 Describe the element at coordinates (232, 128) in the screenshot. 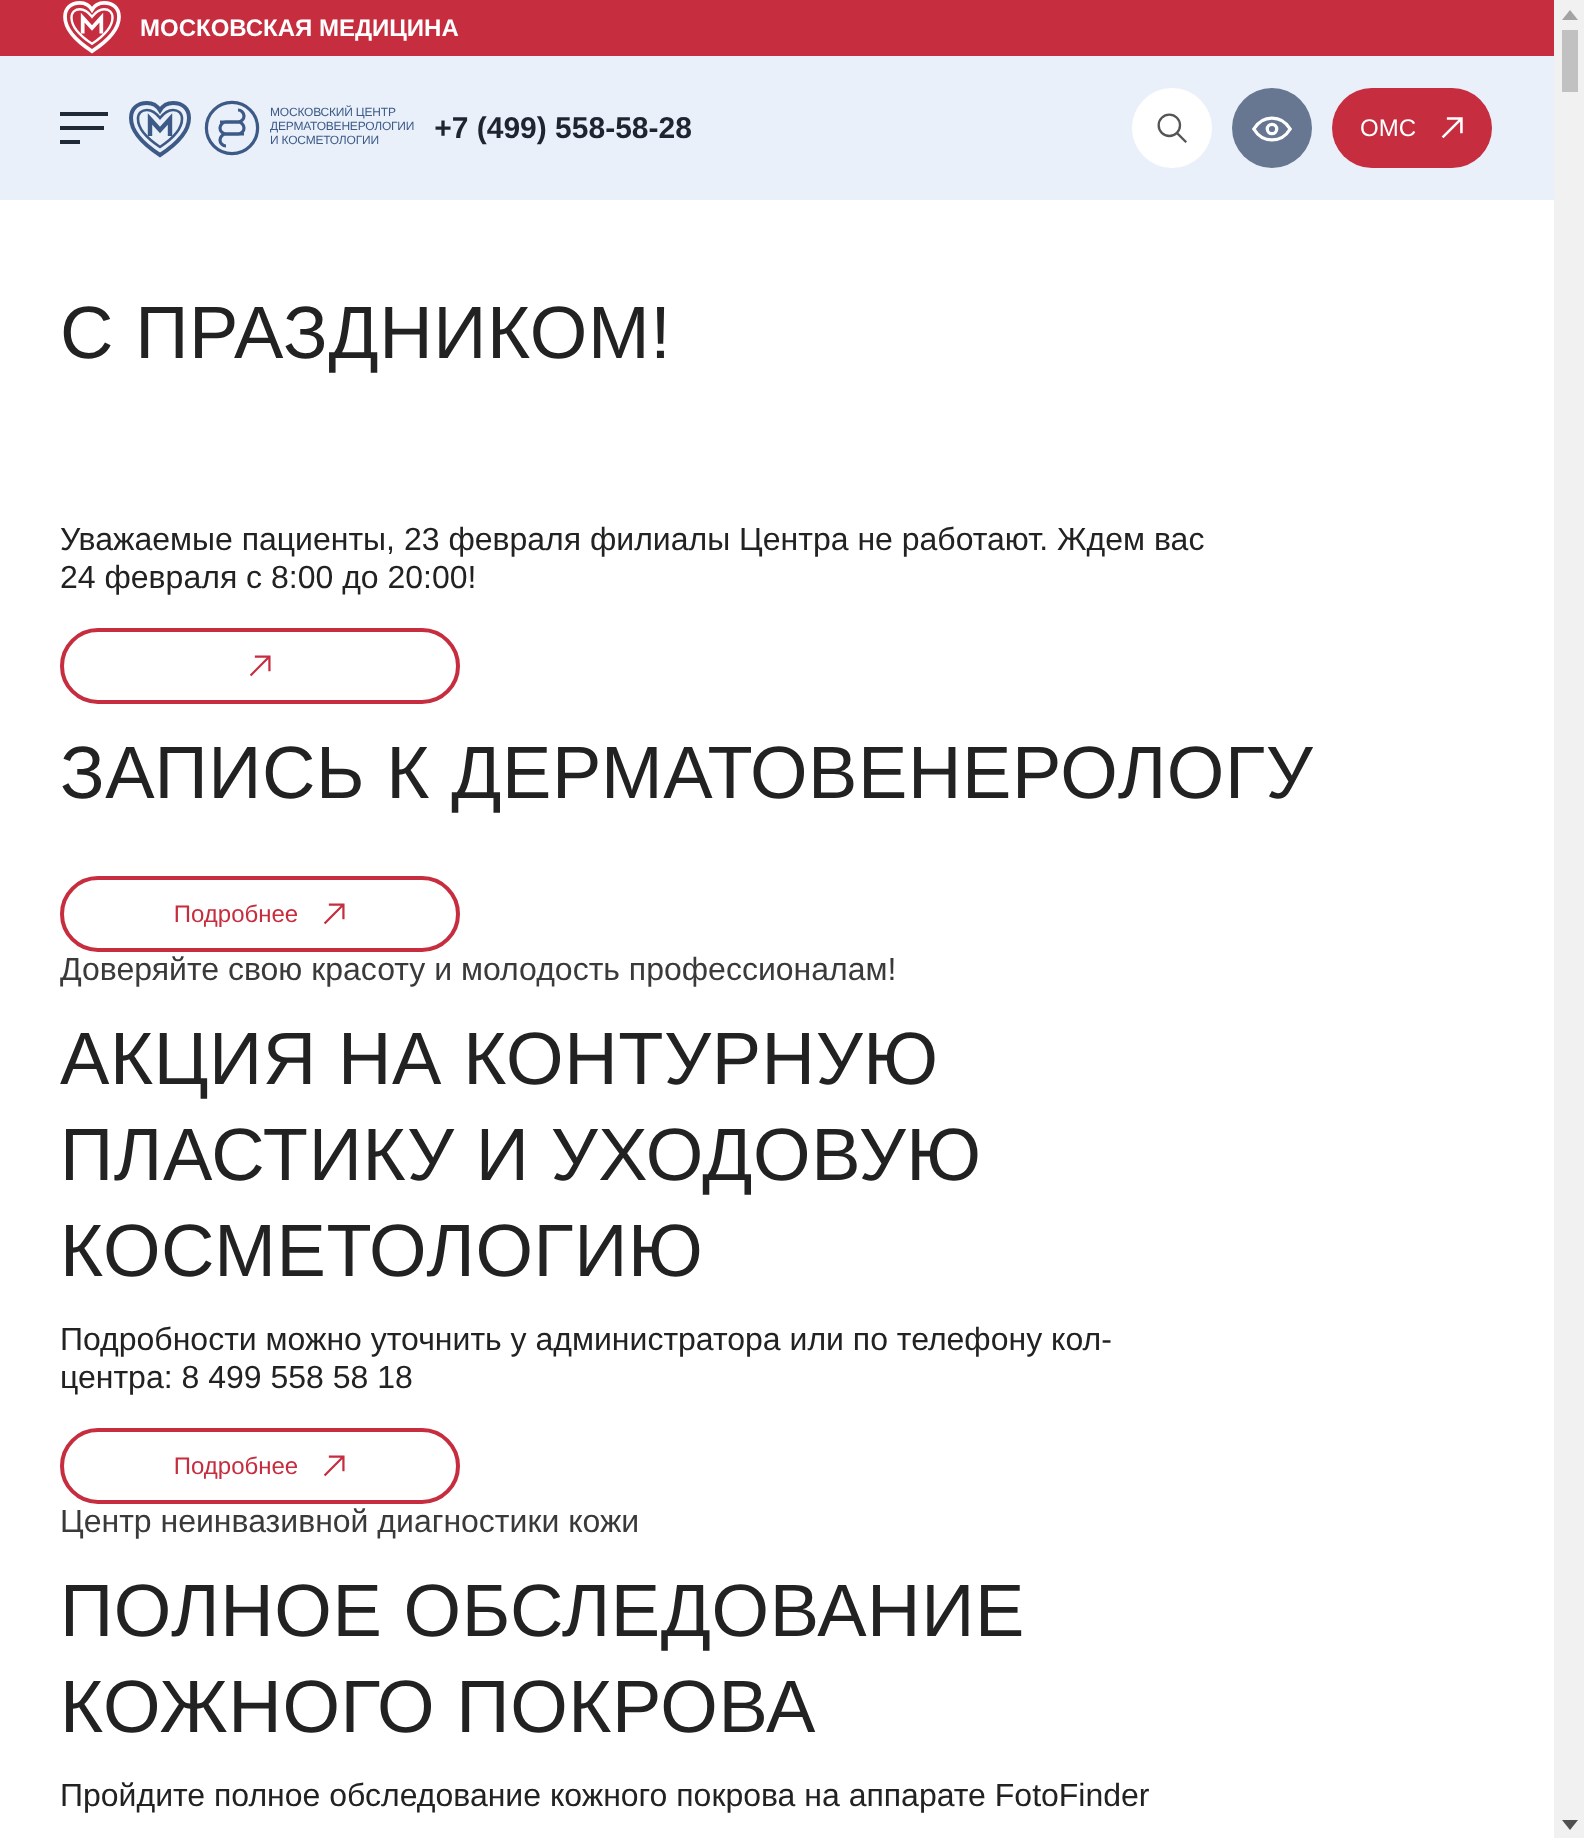

I see `circle-logo-icon` at that location.